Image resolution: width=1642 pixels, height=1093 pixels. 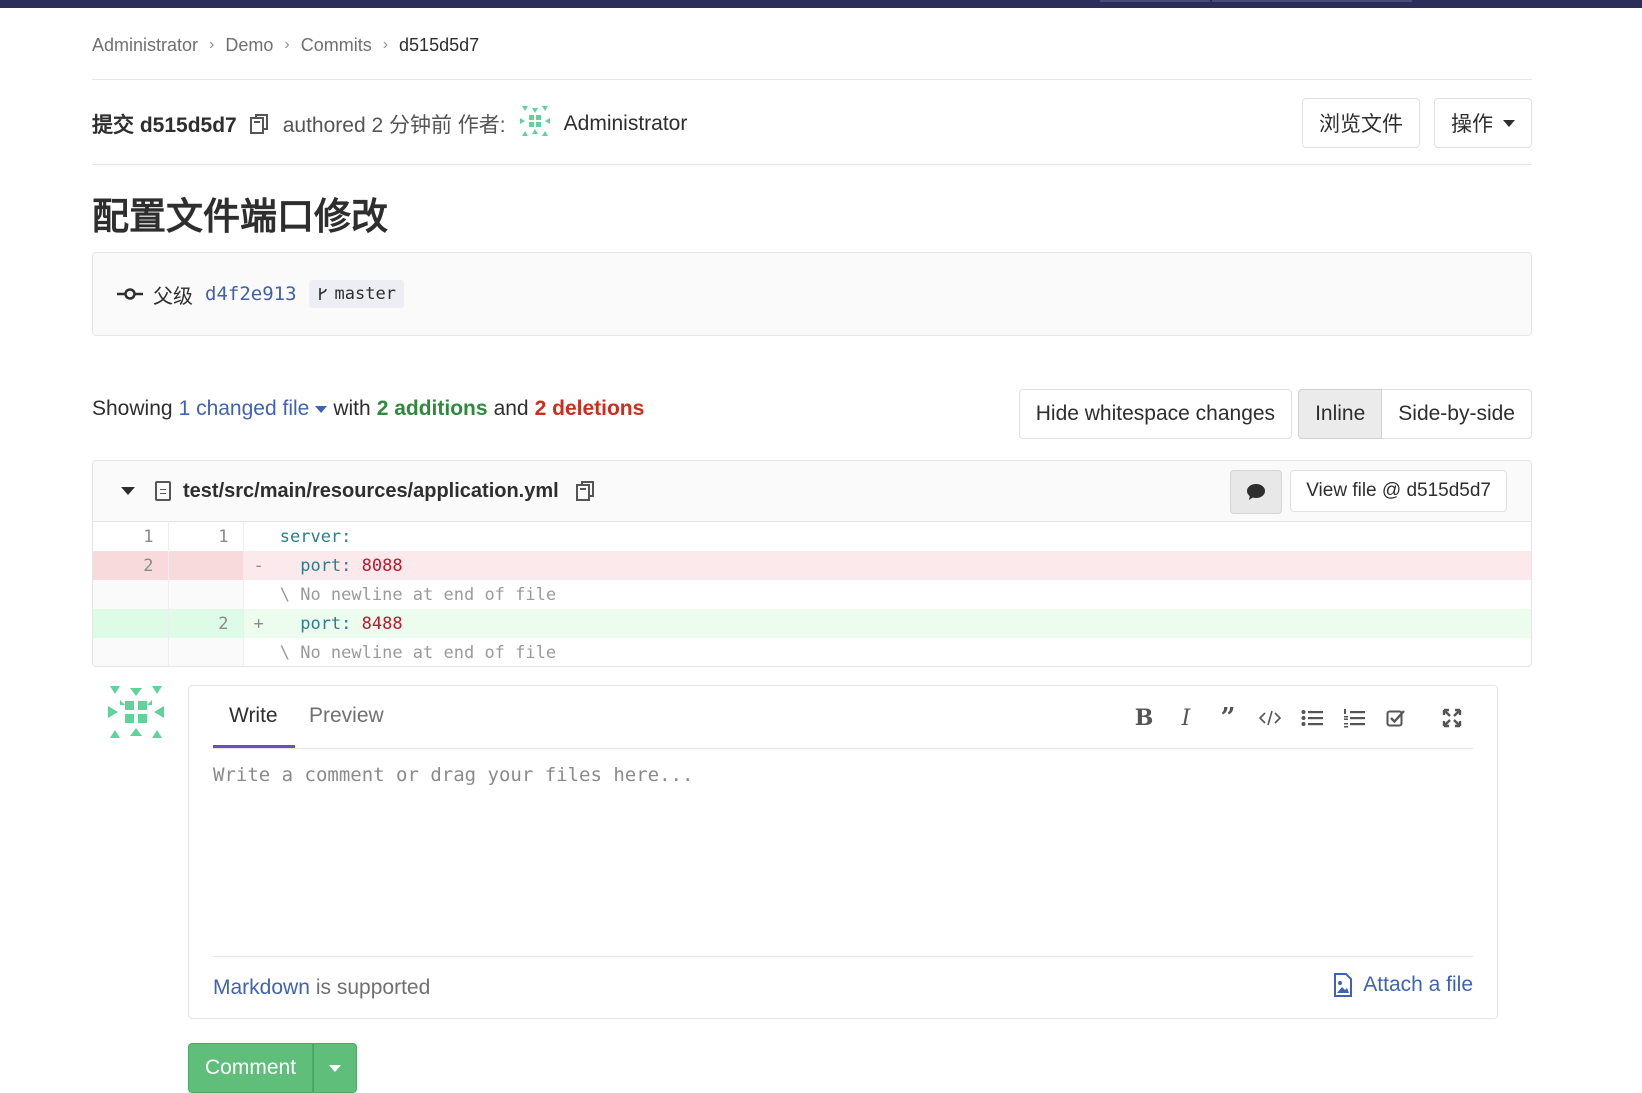 What do you see at coordinates (131, 565) in the screenshot?
I see `old-line-number: 2` at bounding box center [131, 565].